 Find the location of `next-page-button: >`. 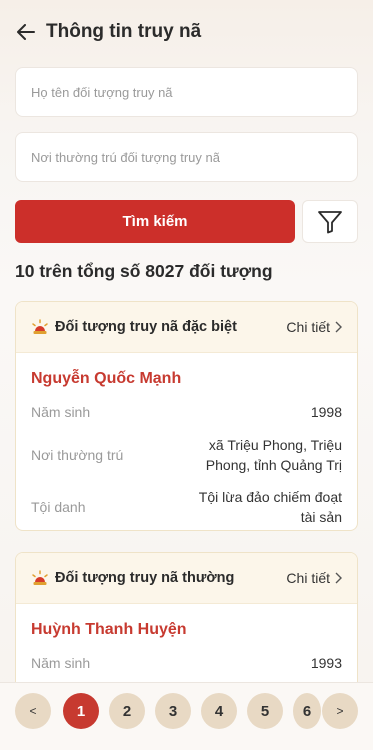

next-page-button: > is located at coordinates (340, 711).